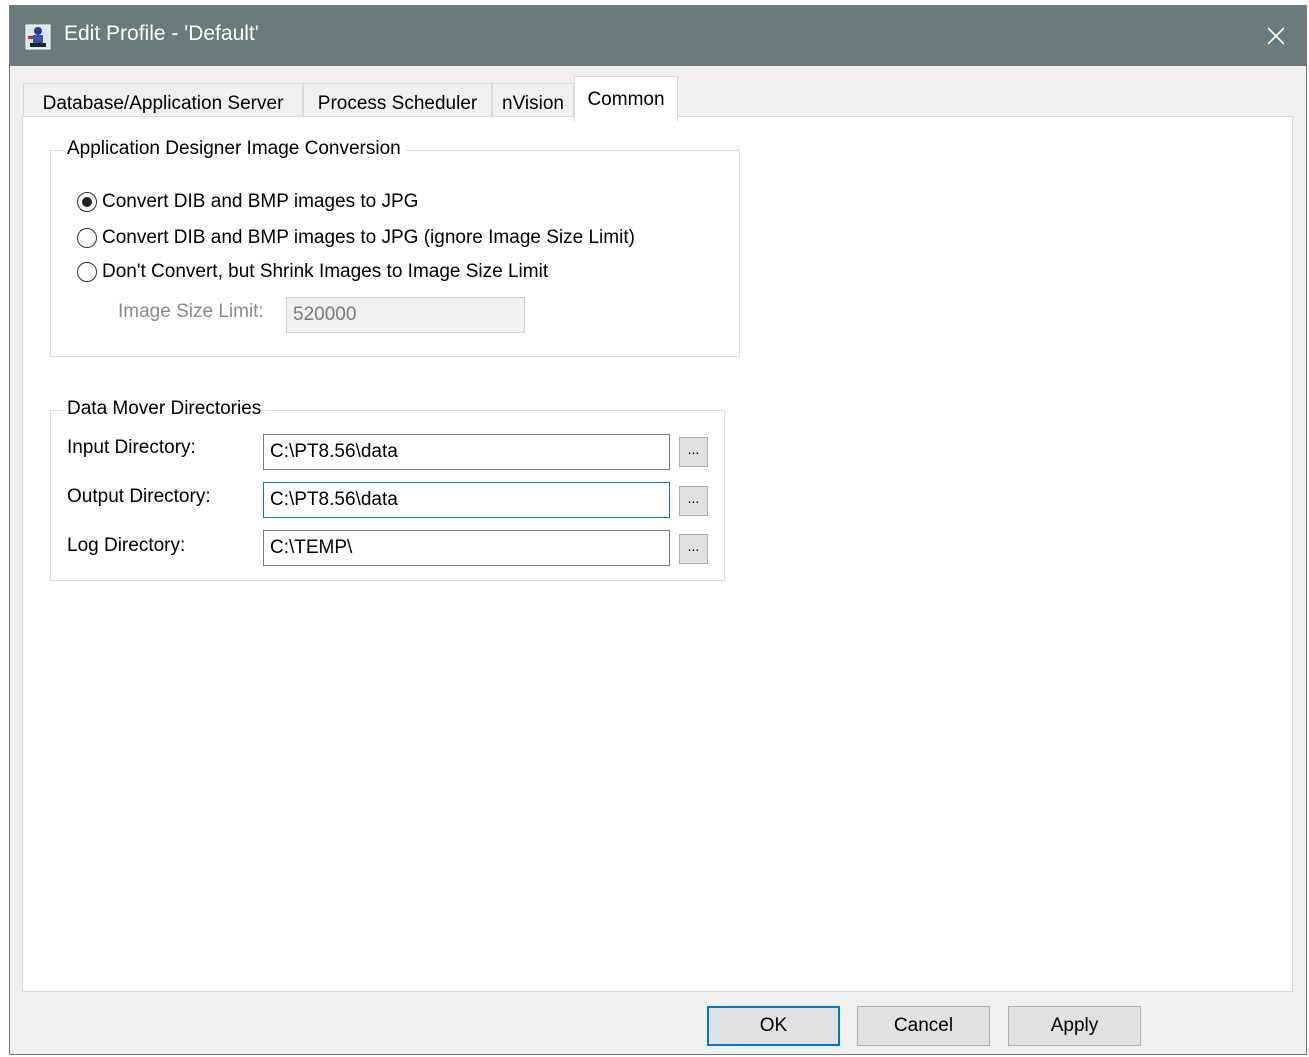  I want to click on radio-label: Convert DIB and BMP images to JPG, so click(260, 201).